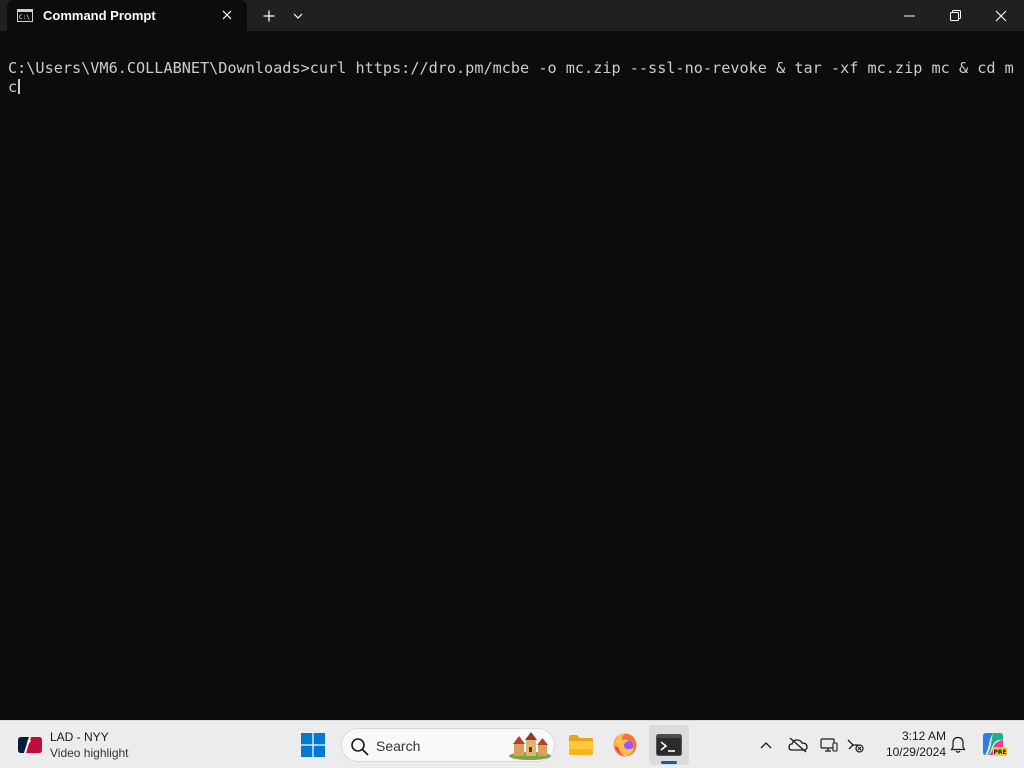  I want to click on copilot-icon: PRE, so click(995, 744).